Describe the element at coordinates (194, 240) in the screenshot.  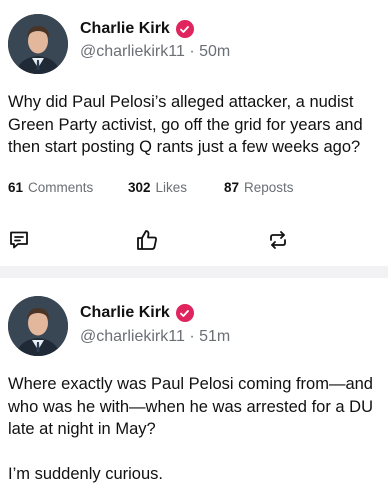
I see `post-actions` at that location.